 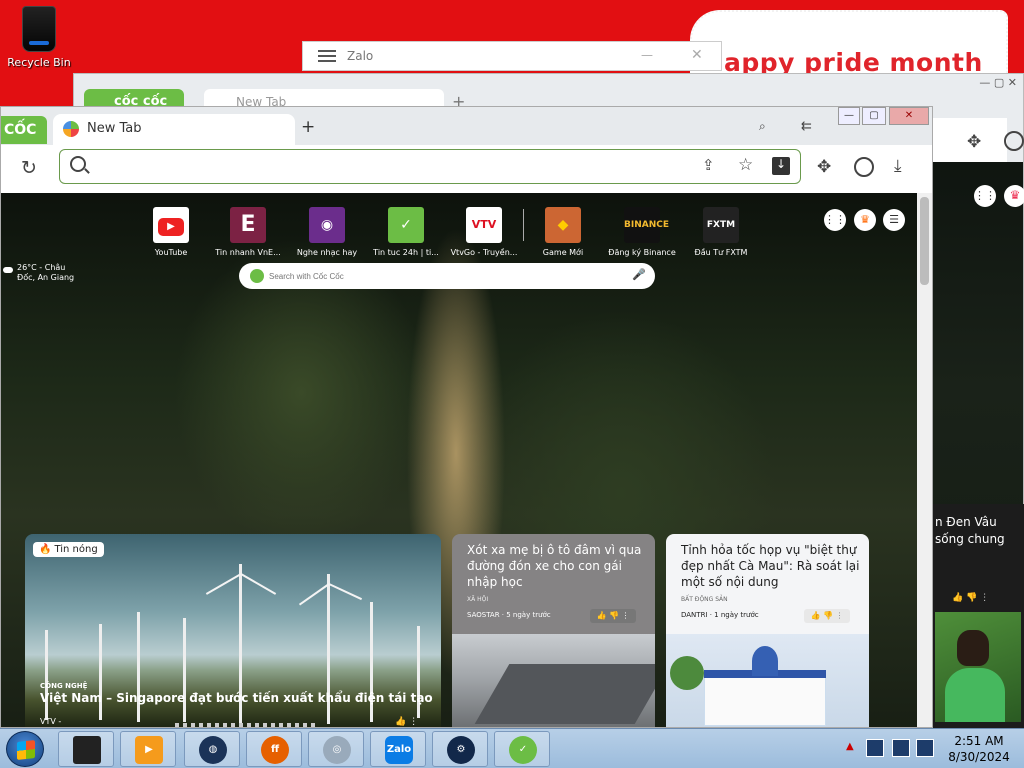 I want to click on media-player-icon: ▶, so click(x=149, y=750).